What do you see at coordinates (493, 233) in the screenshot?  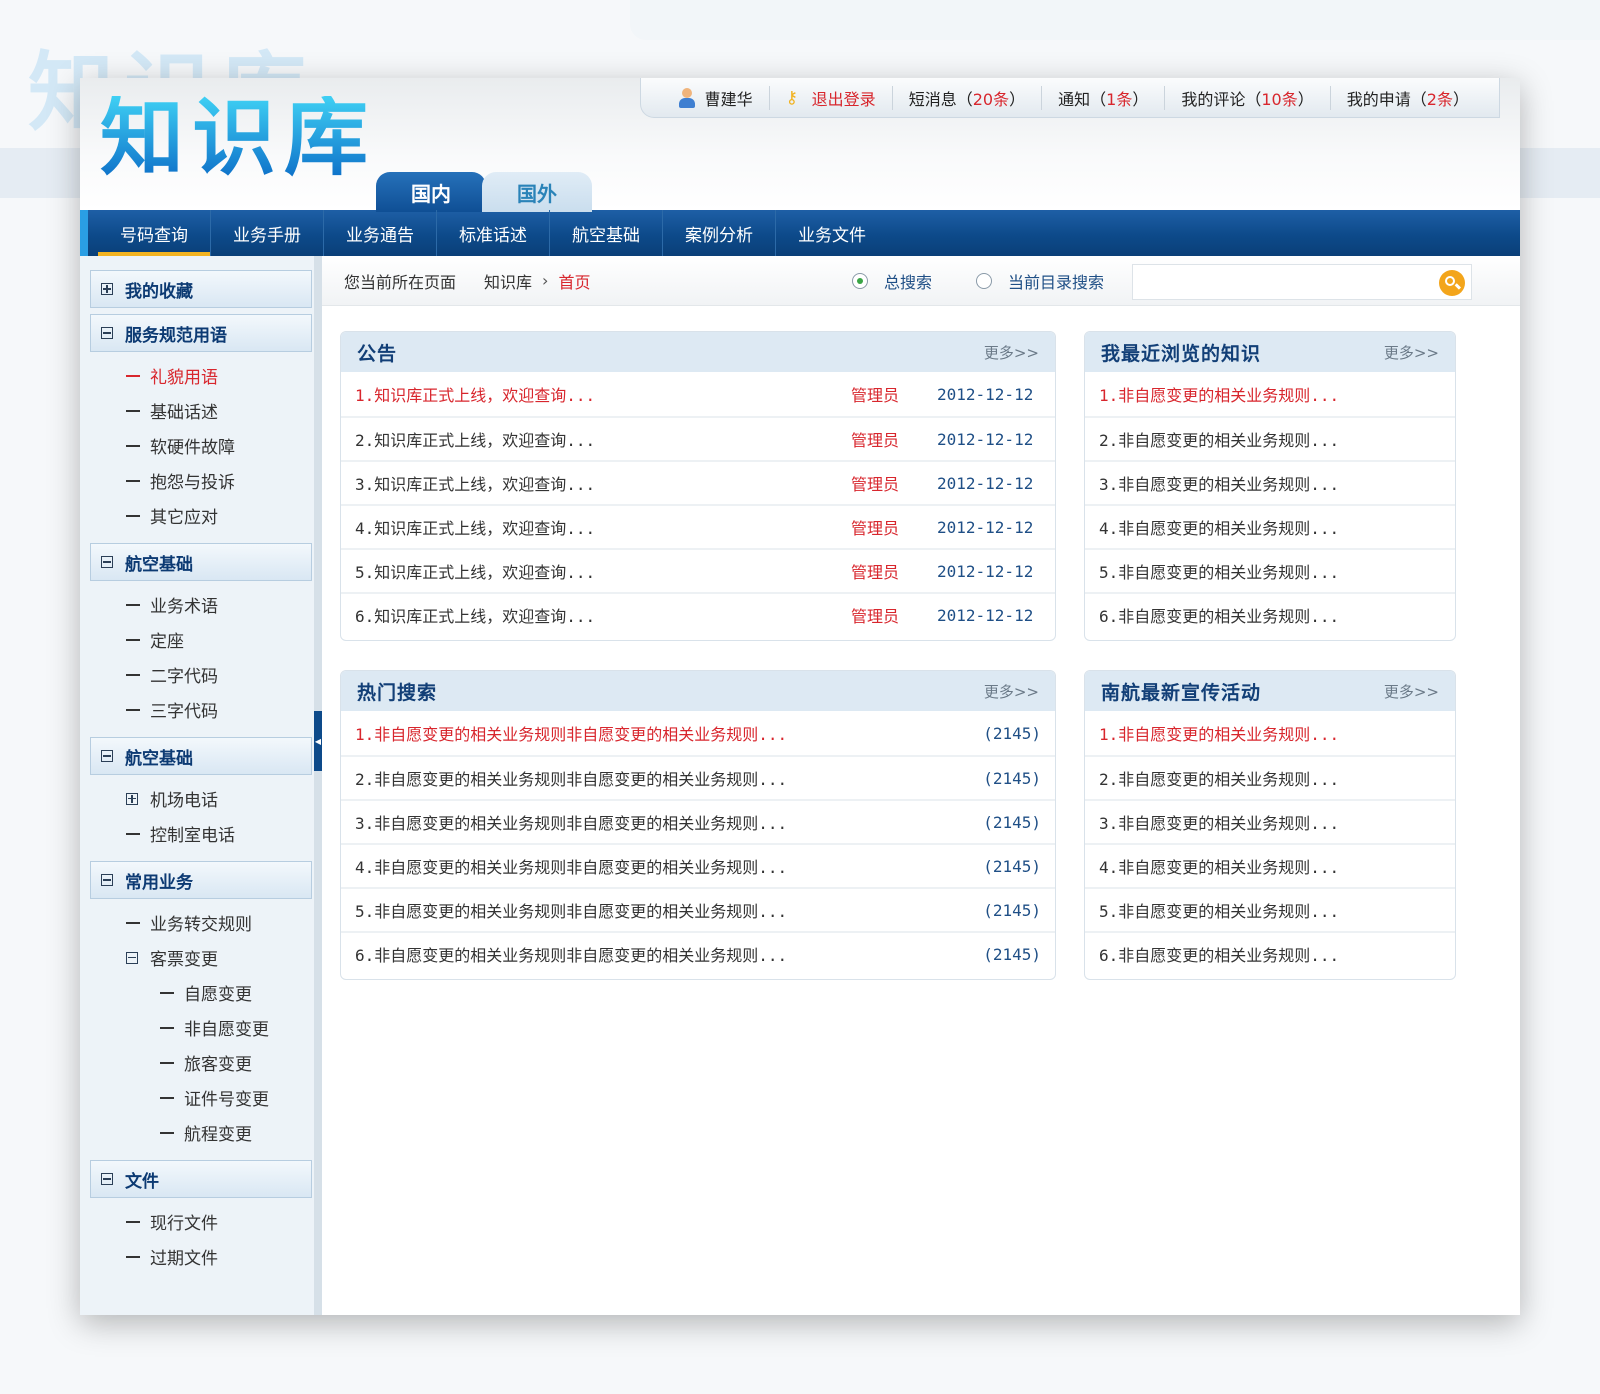 I see `nav-standard-scripts: 标准话述` at bounding box center [493, 233].